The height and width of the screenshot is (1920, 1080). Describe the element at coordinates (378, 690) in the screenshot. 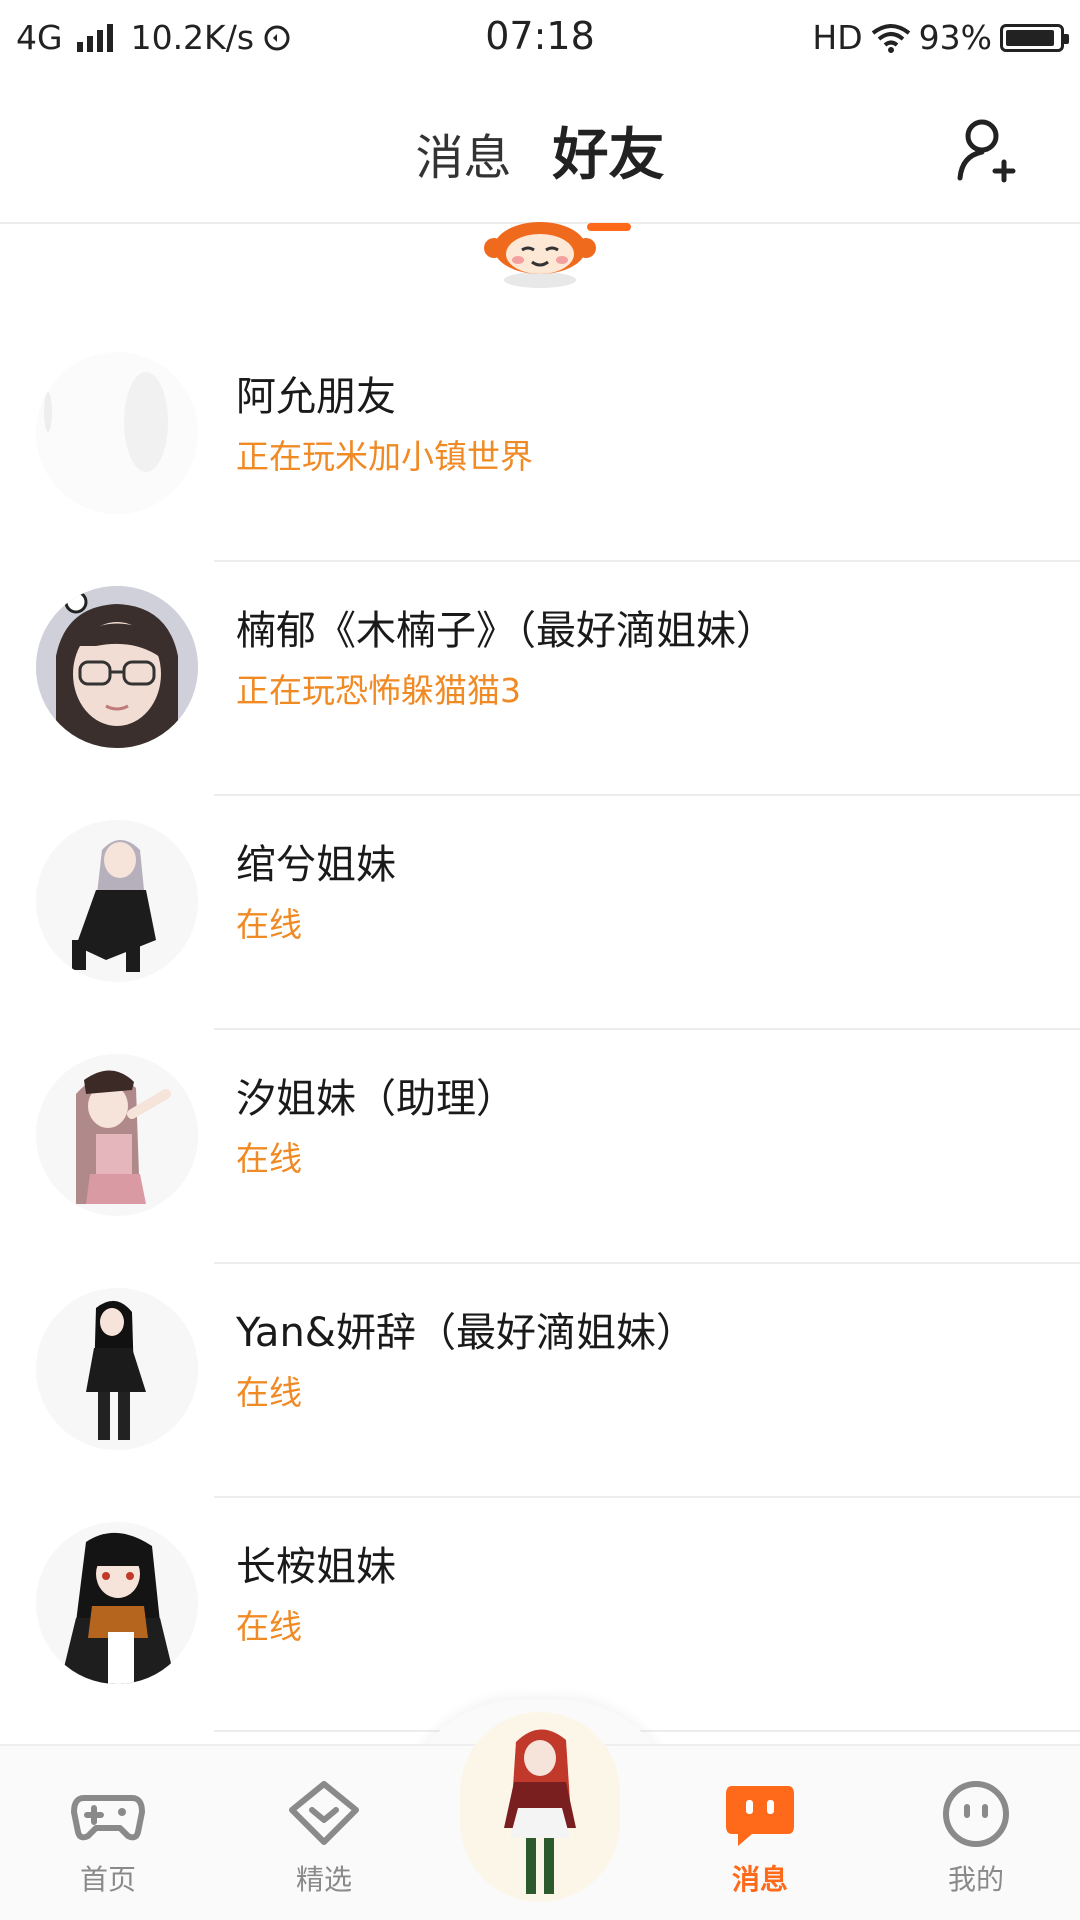

I see `friend-status: 正在玩恐怖躲猫猫3` at that location.